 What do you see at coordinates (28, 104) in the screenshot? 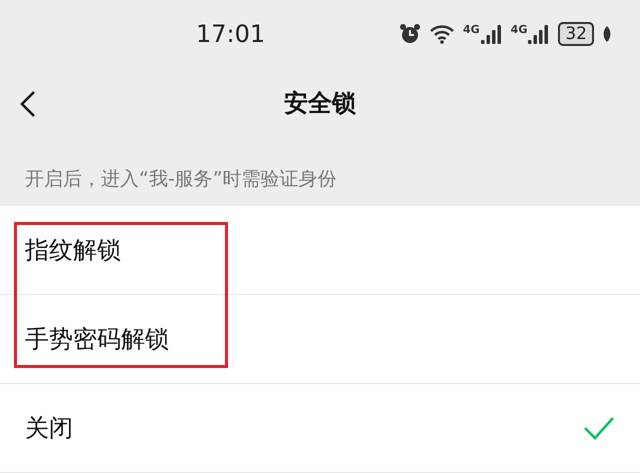
I see `back-icon` at bounding box center [28, 104].